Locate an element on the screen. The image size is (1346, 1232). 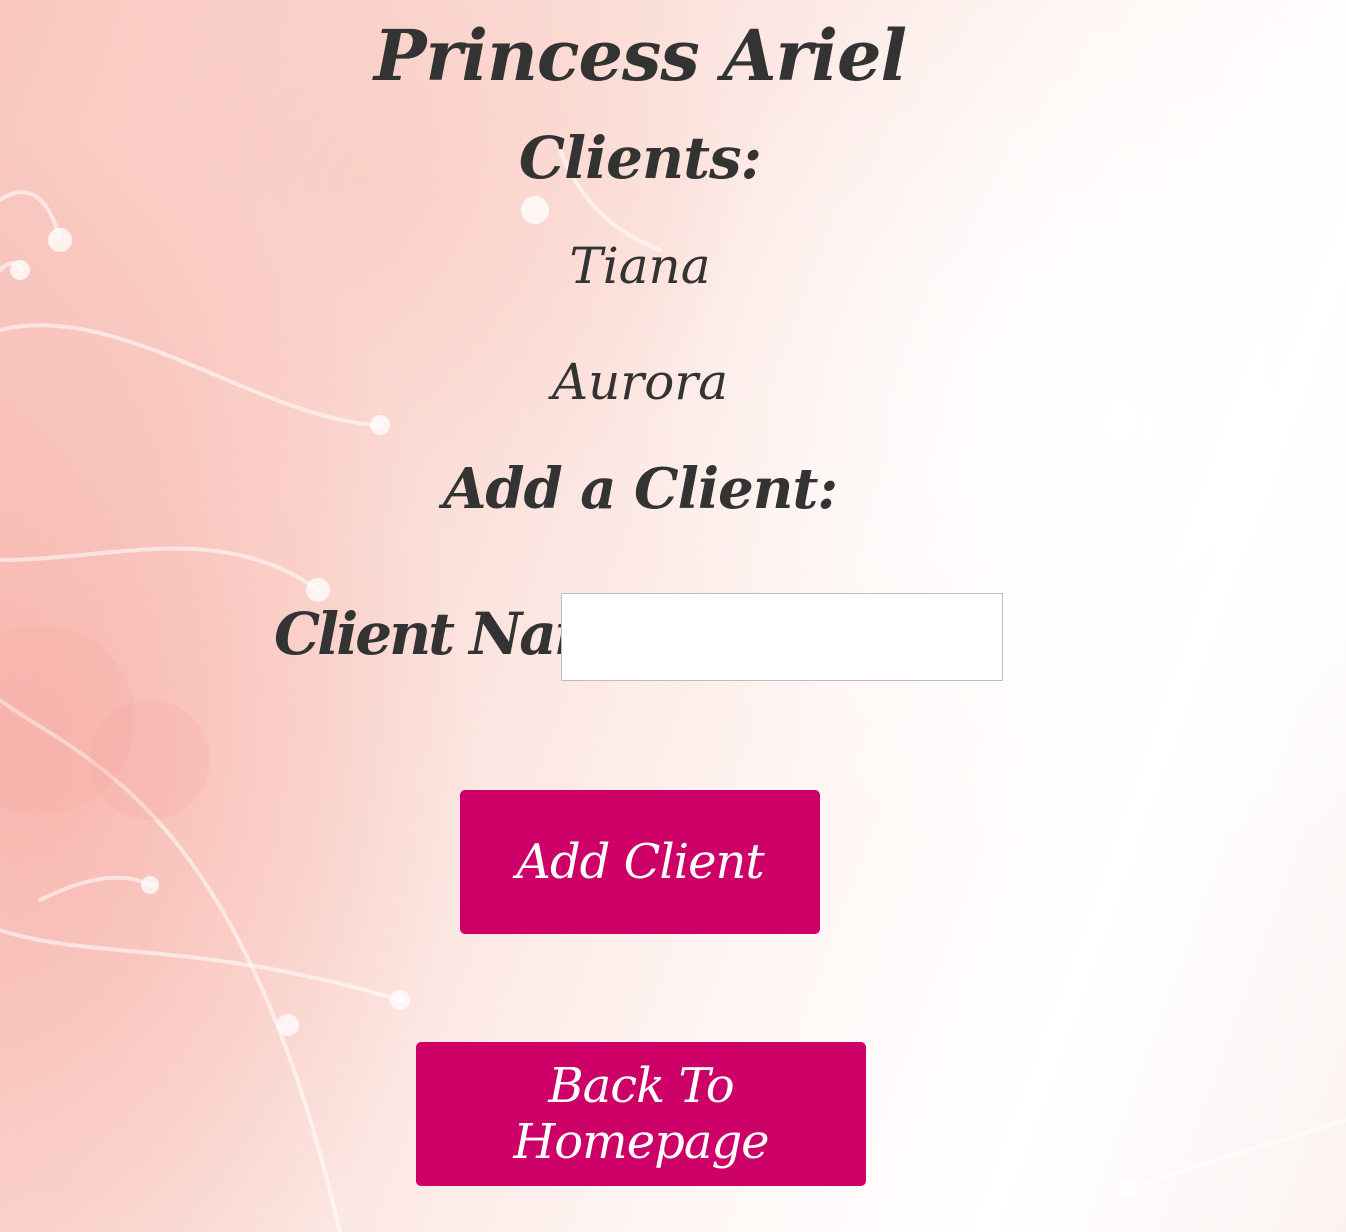
page-title: Princess Ariel is located at coordinates (640, 55).